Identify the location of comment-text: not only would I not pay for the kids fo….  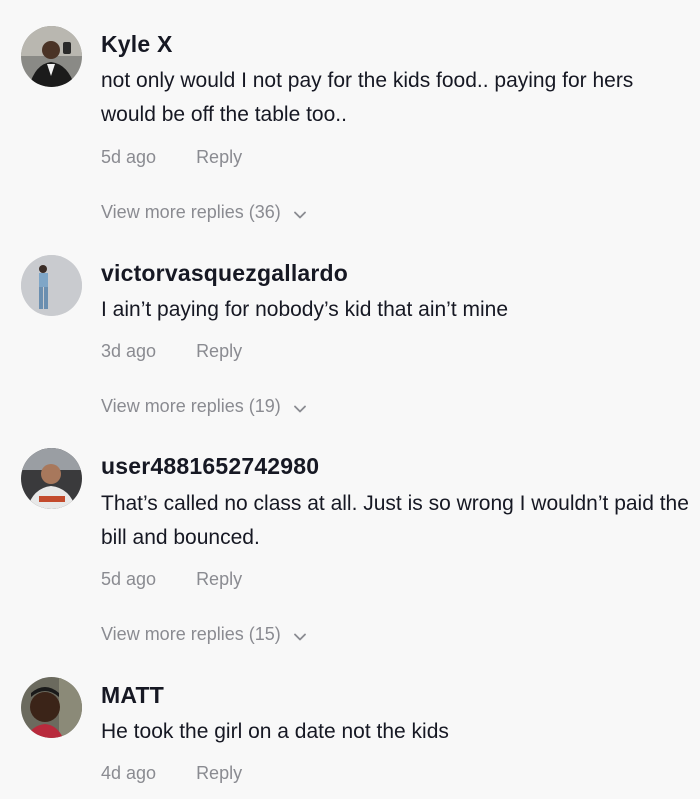
(367, 97).